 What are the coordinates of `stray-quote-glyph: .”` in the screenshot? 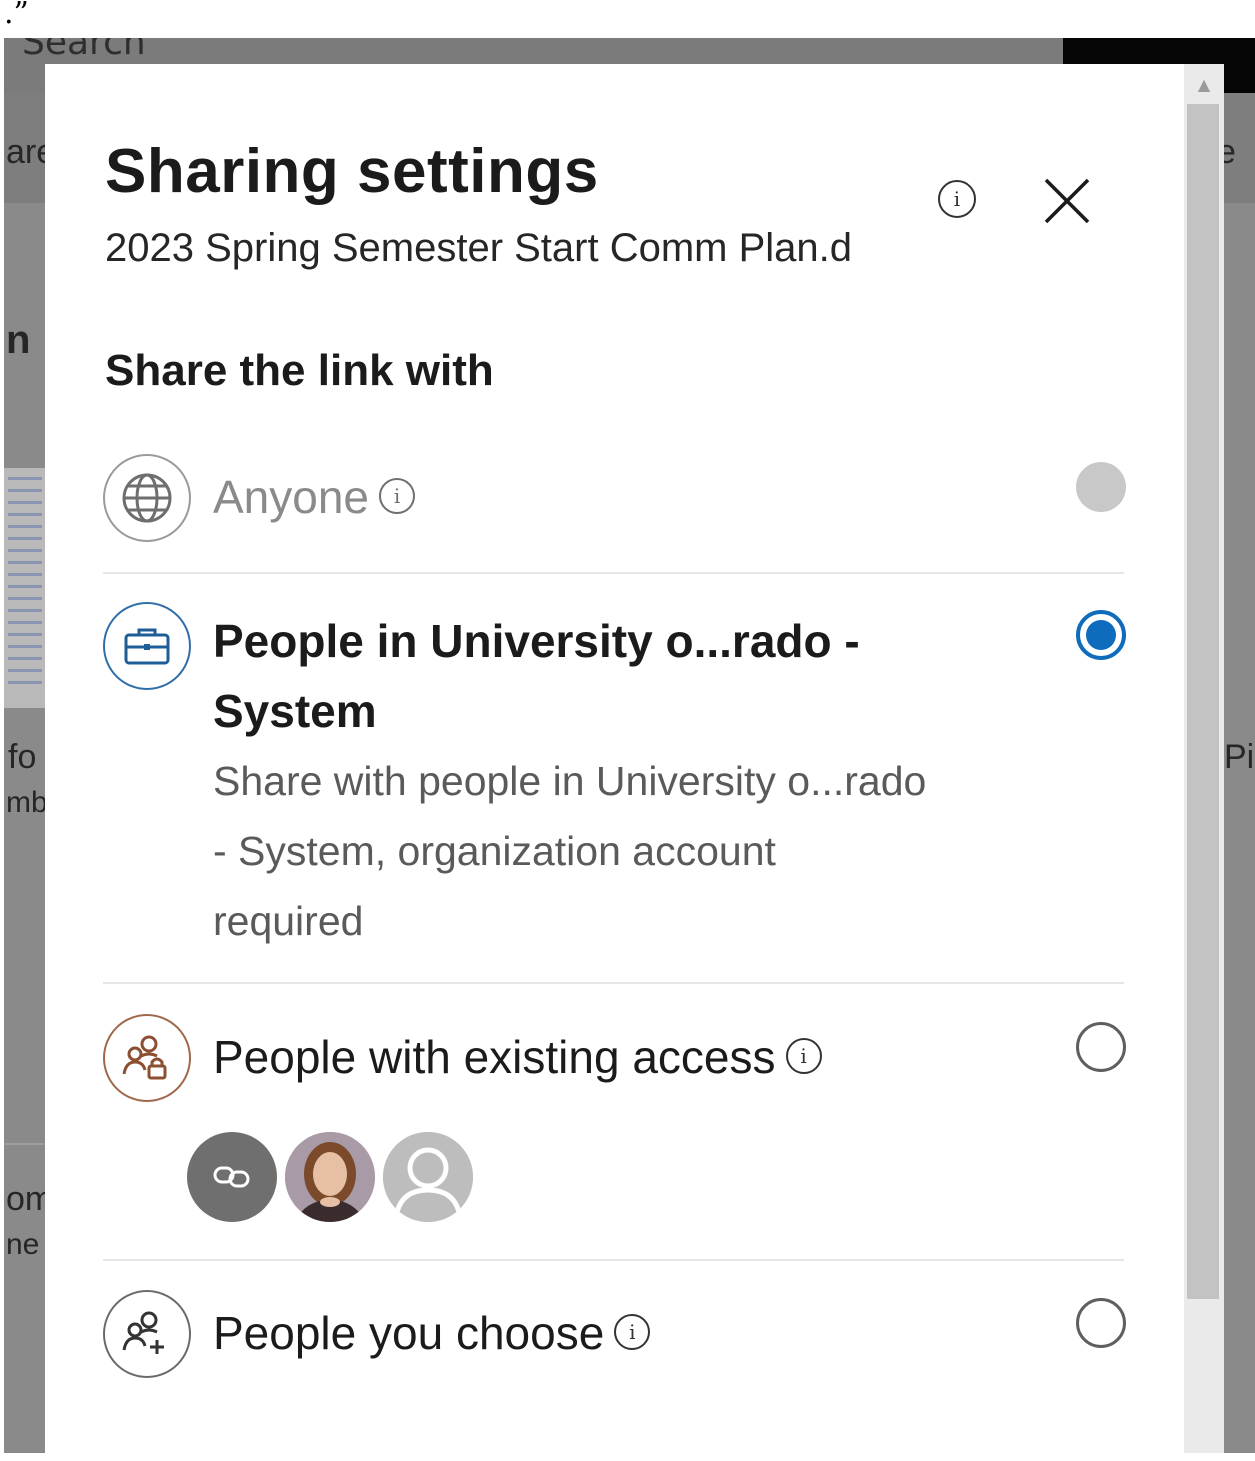 It's located at (16, 15).